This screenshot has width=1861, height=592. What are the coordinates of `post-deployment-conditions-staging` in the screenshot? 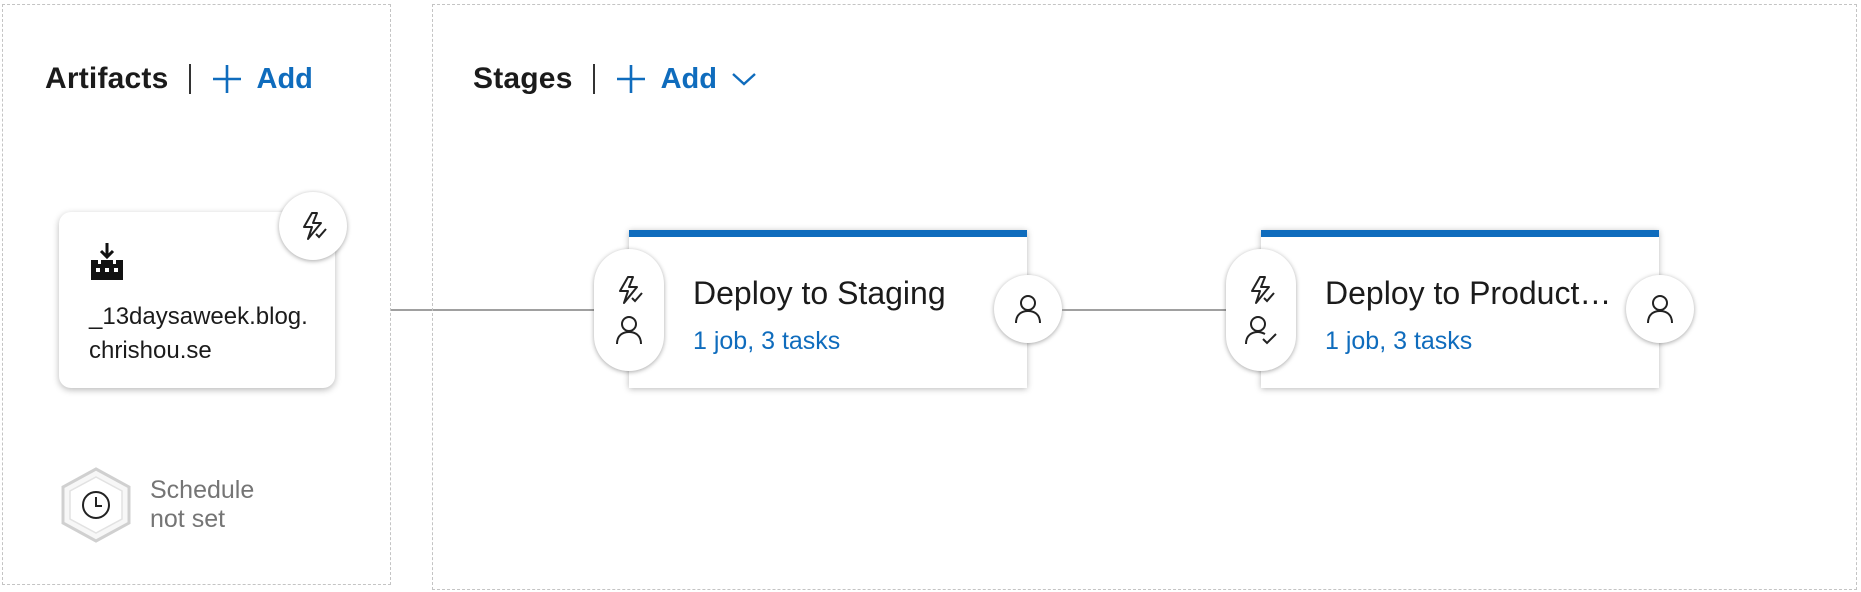 It's located at (1028, 309).